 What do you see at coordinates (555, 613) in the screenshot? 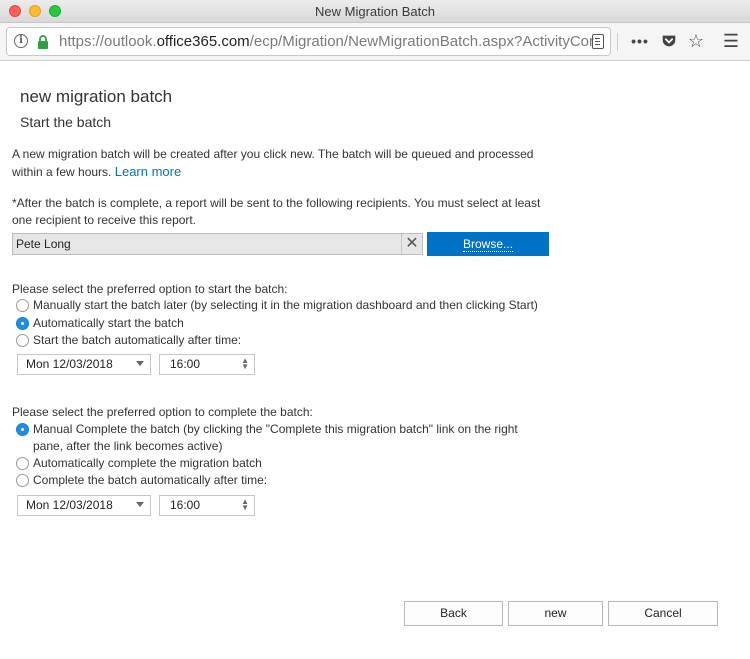
I see `new-button: new` at bounding box center [555, 613].